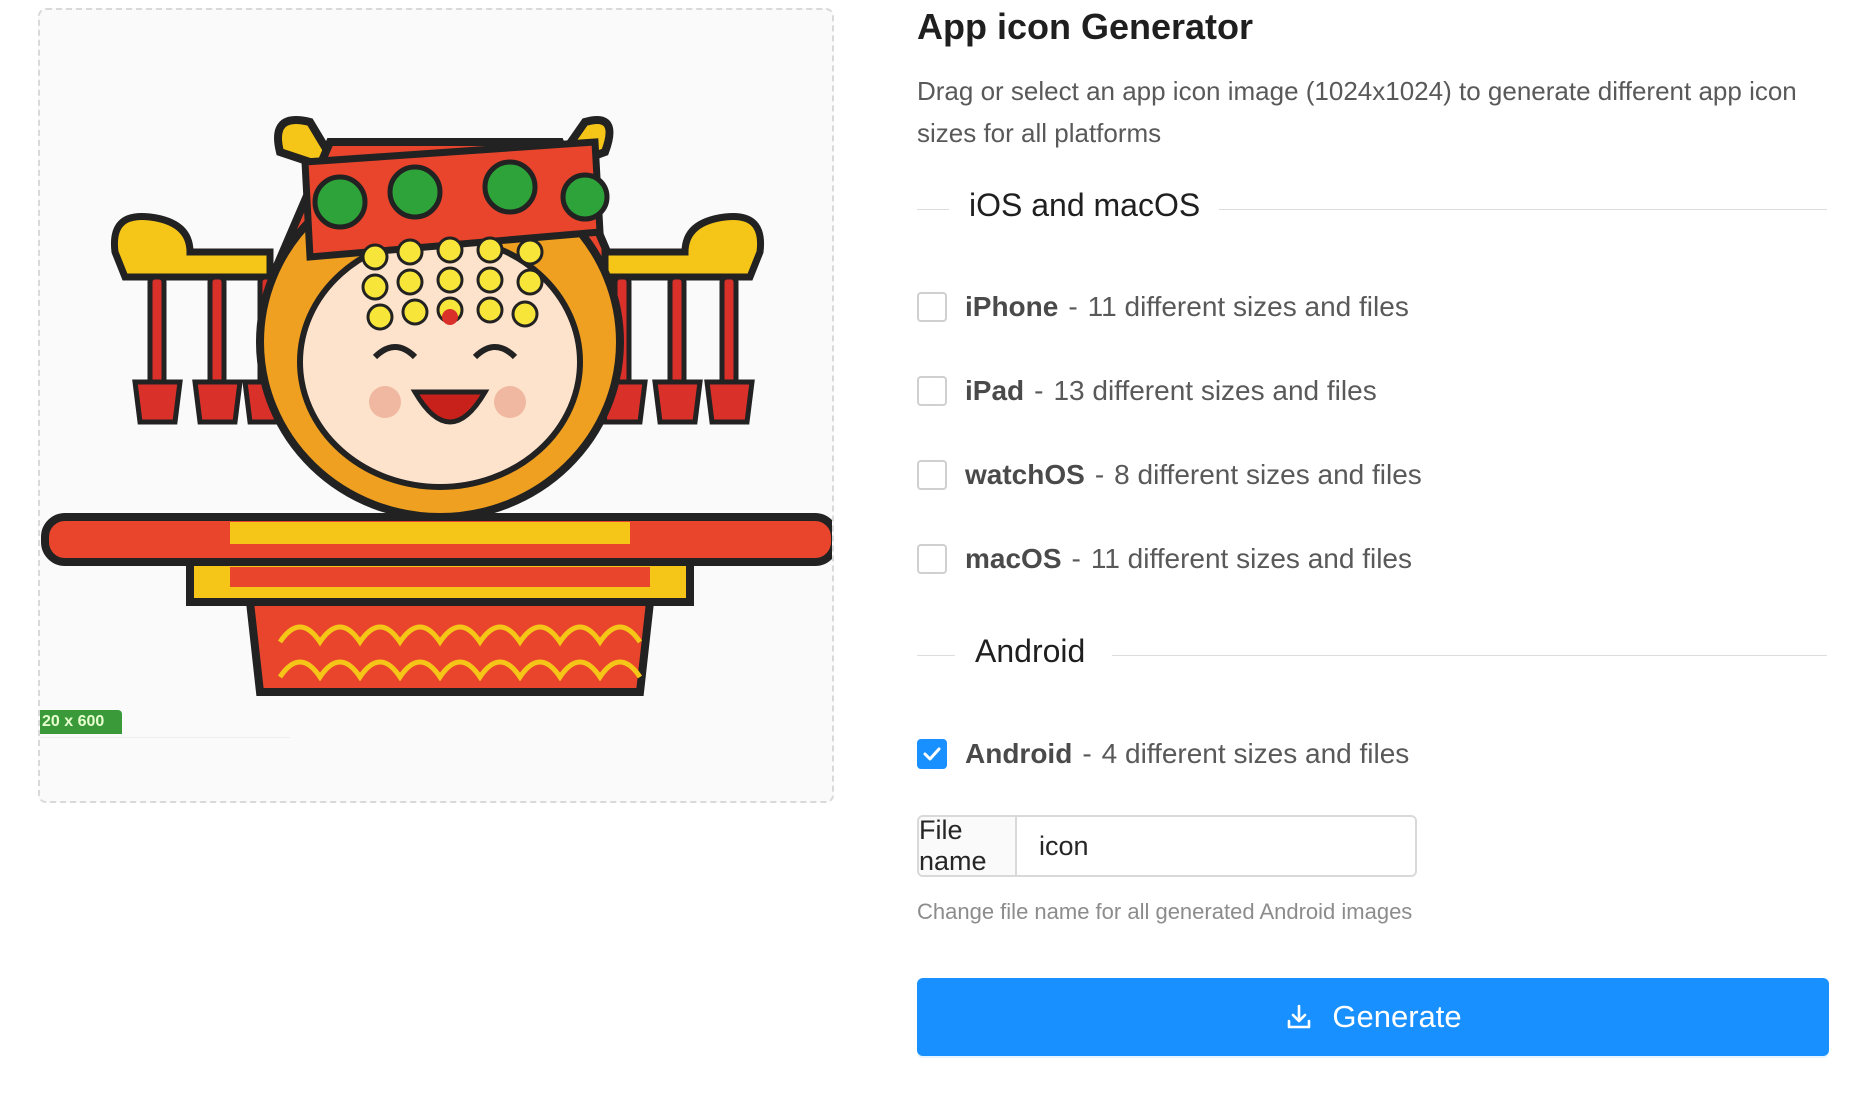 The image size is (1856, 1100). Describe the element at coordinates (932, 559) in the screenshot. I see `macos-checkbox` at that location.